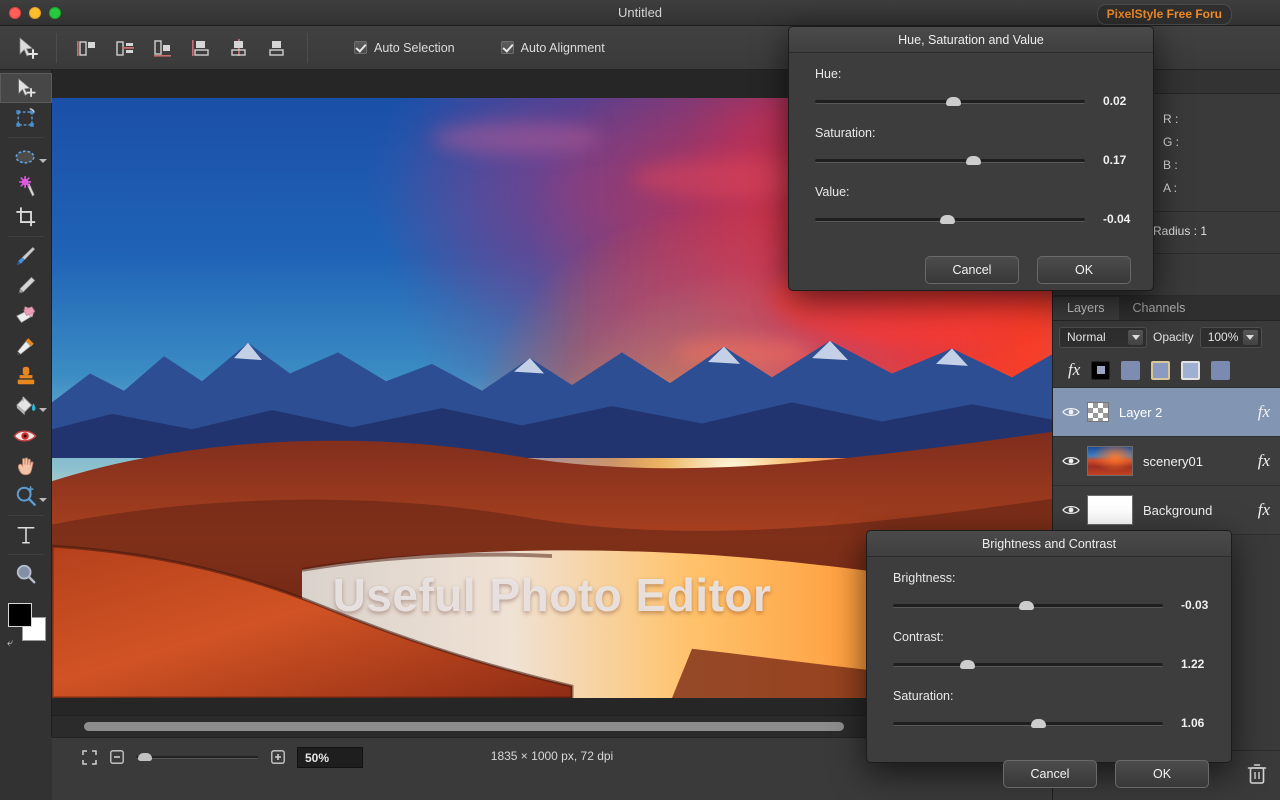  I want to click on text-t-icon, so click(26, 535).